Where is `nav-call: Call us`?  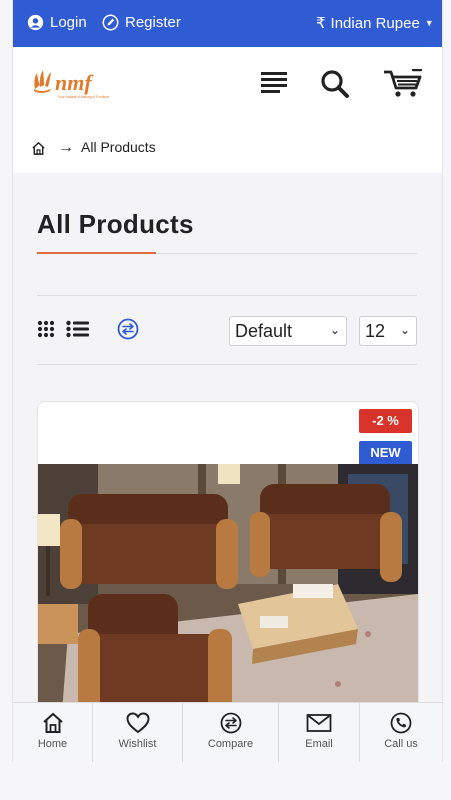 nav-call: Call us is located at coordinates (401, 732).